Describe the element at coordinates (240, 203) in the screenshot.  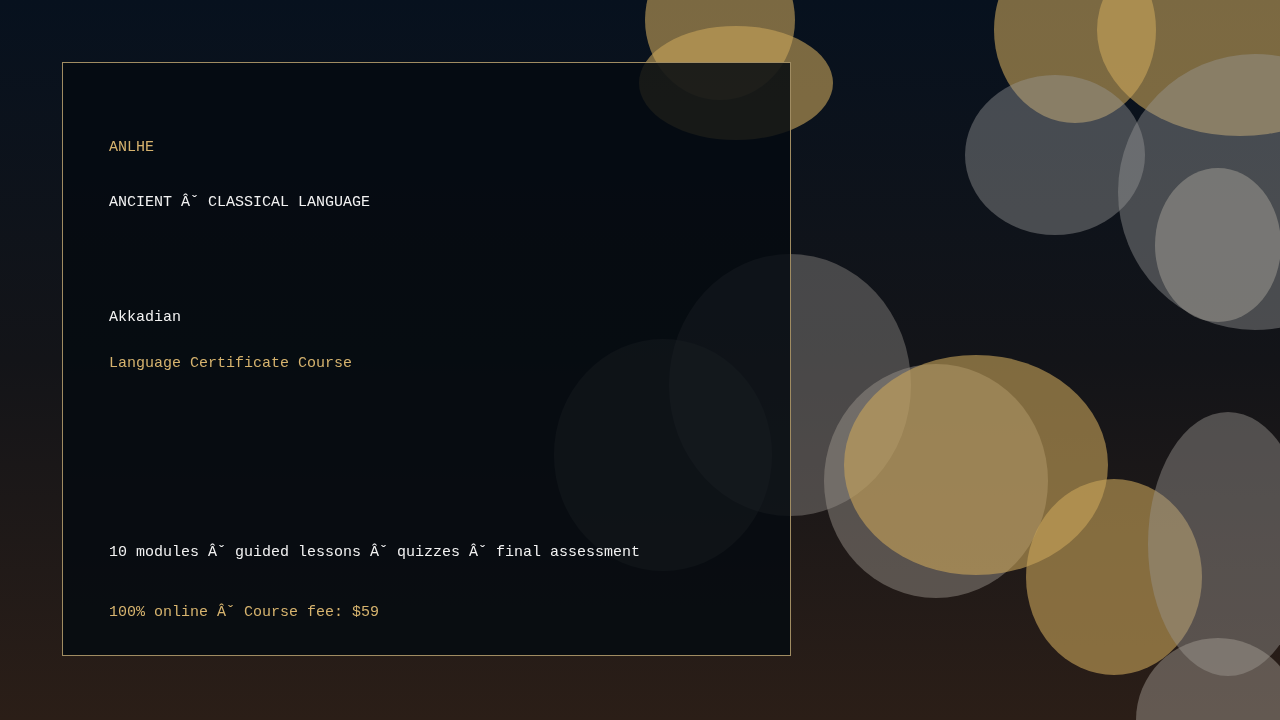
I see `category-label: ANCIENT Âˇ CLASSICAL LANGUAGE` at that location.